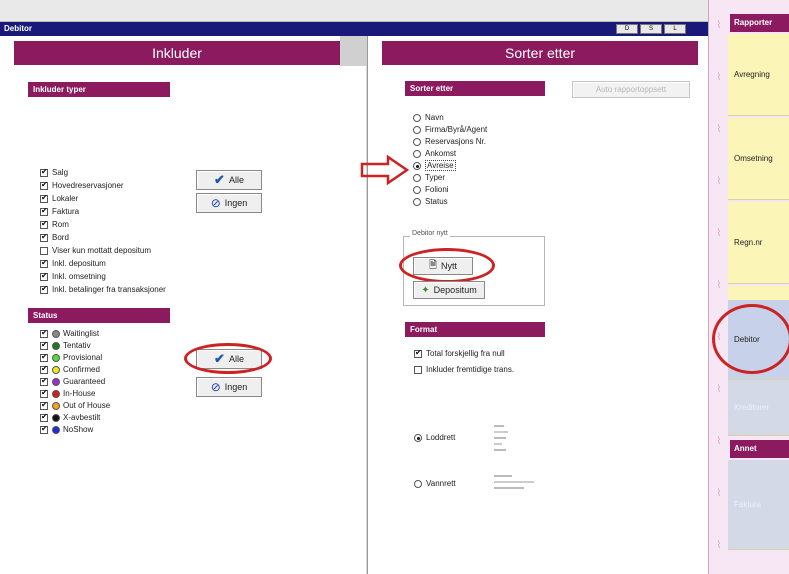 This screenshot has width=789, height=574. I want to click on types-none-button: ⊘ Ingen, so click(229, 203).